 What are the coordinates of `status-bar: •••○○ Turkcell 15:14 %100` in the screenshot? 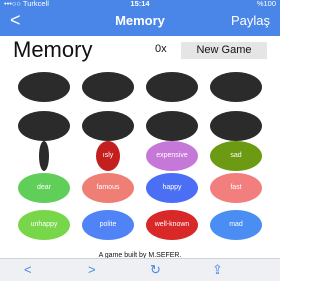 It's located at (140, 4).